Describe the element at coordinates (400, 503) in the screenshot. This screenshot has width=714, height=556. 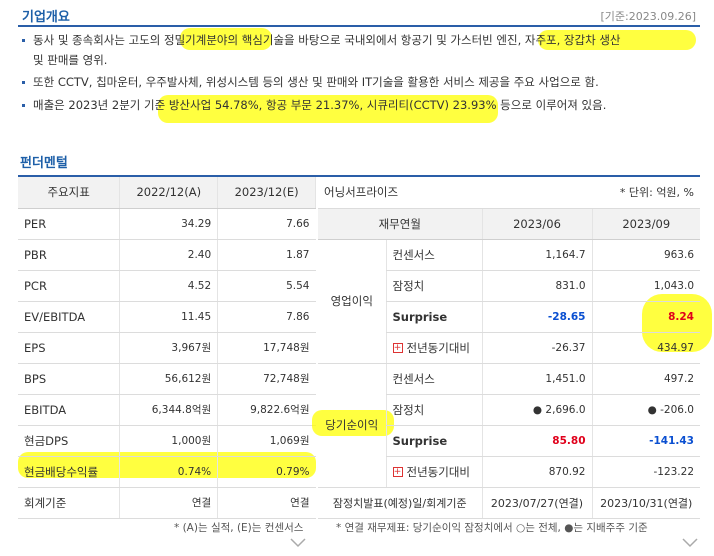
I see `row-label: 잠정치발표(예정)일/회계기준` at that location.